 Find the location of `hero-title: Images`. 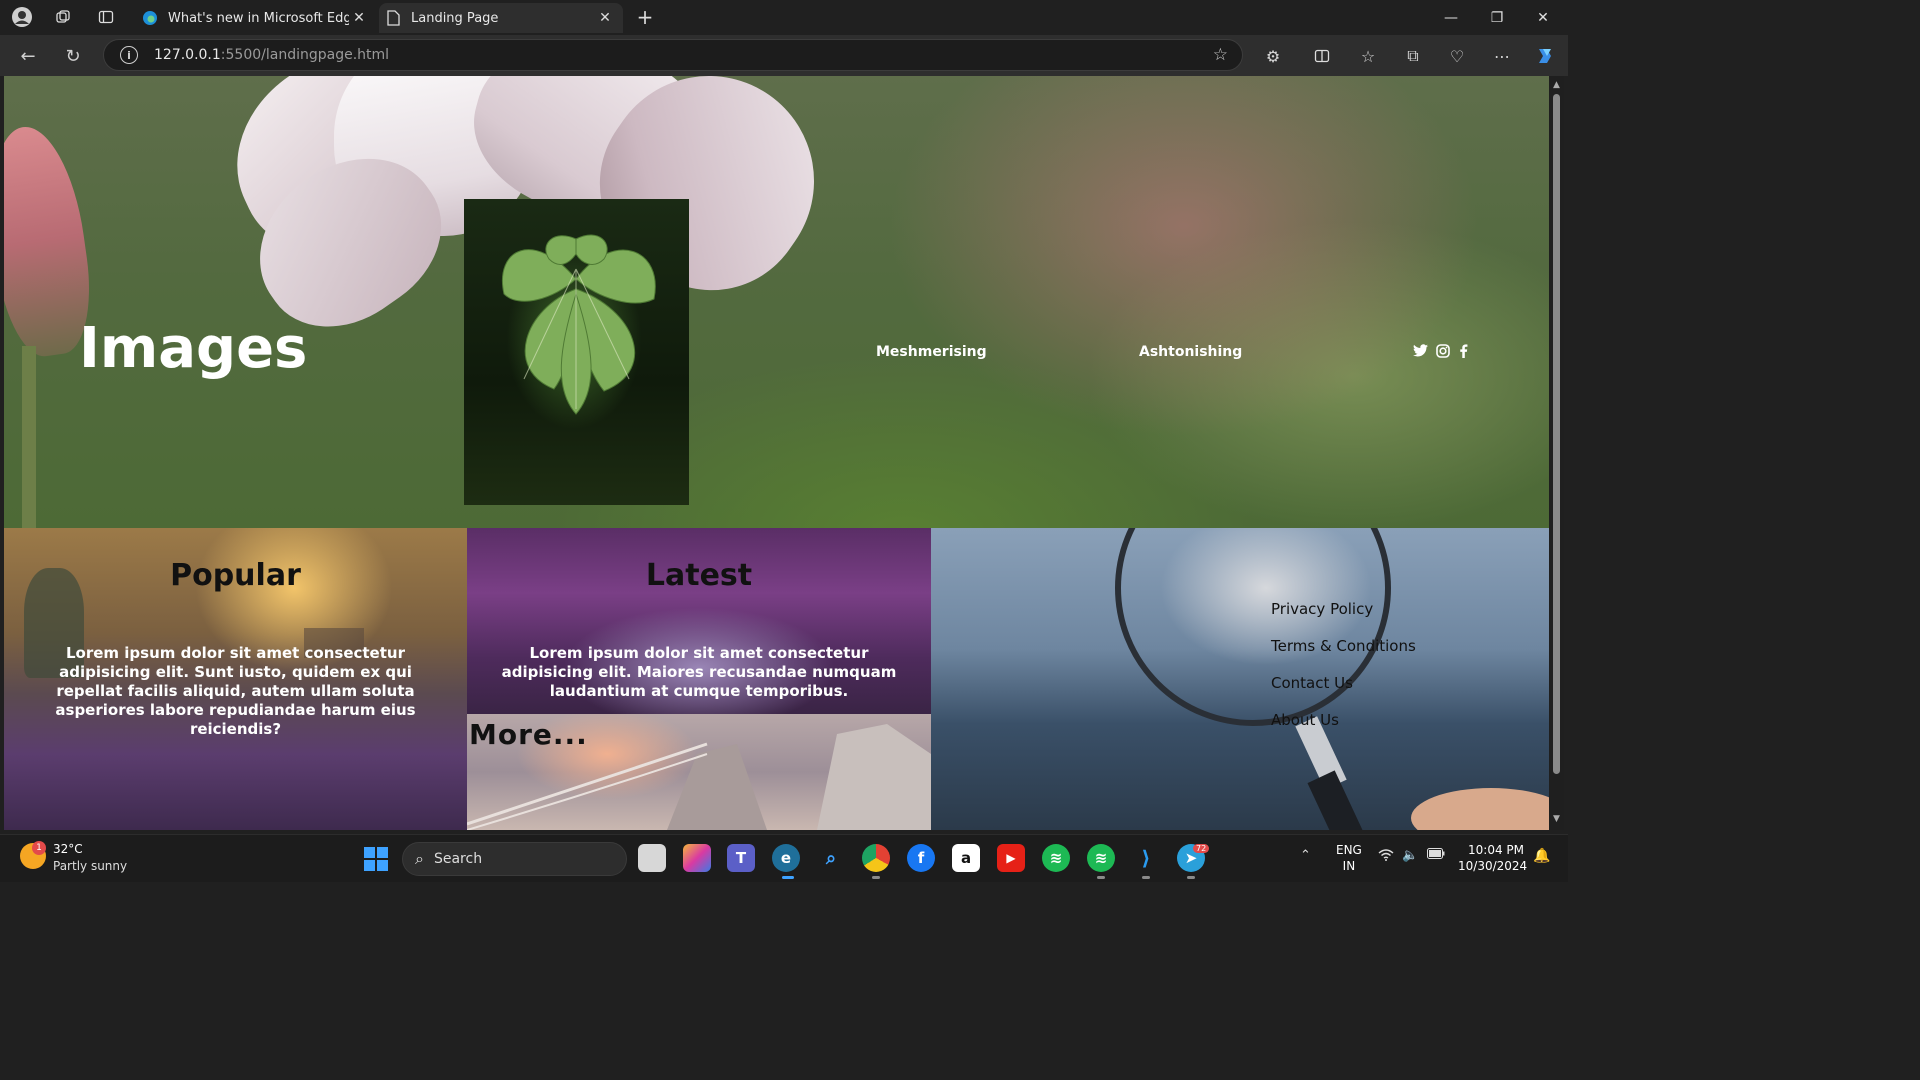

hero-title: Images is located at coordinates (193, 348).